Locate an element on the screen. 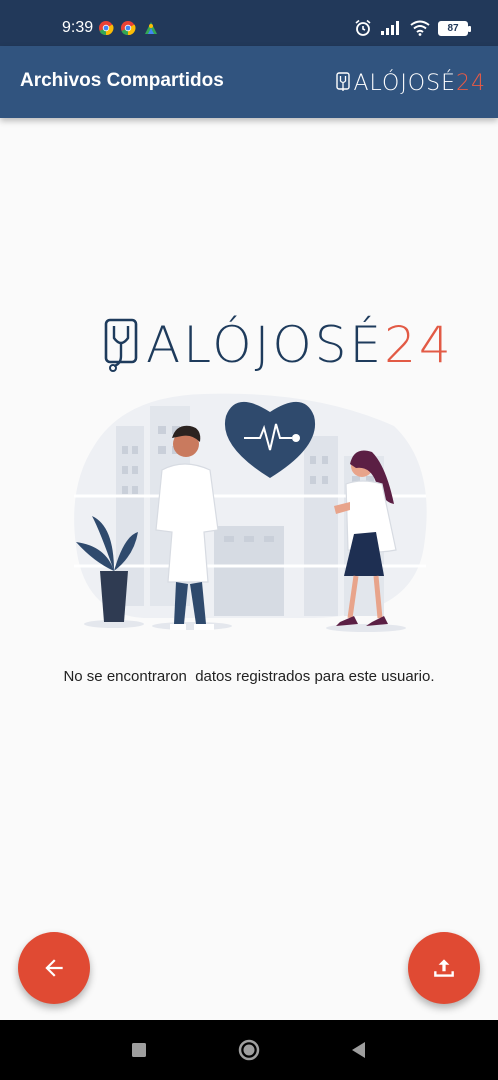  system-navigation-bar is located at coordinates (249, 1050).